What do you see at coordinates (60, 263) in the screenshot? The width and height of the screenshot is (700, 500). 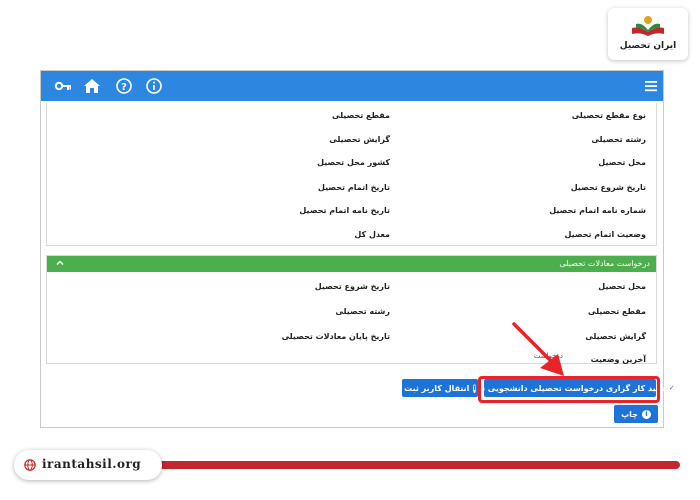 I see `chevron-up-icon` at bounding box center [60, 263].